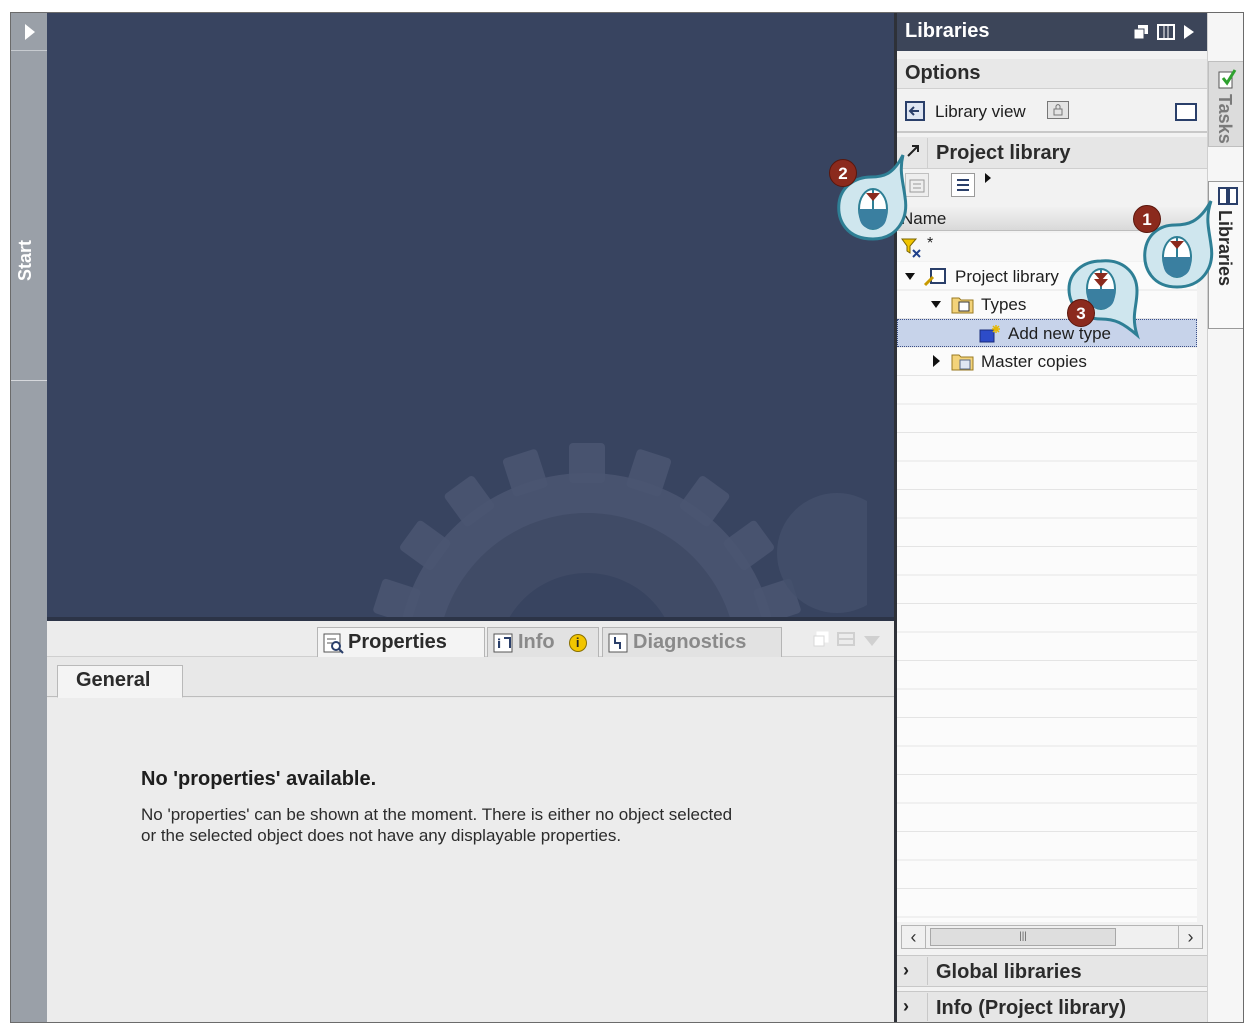 This screenshot has height=1033, width=1255. I want to click on info-project-library-title: Info (Project library), so click(1026, 1007).